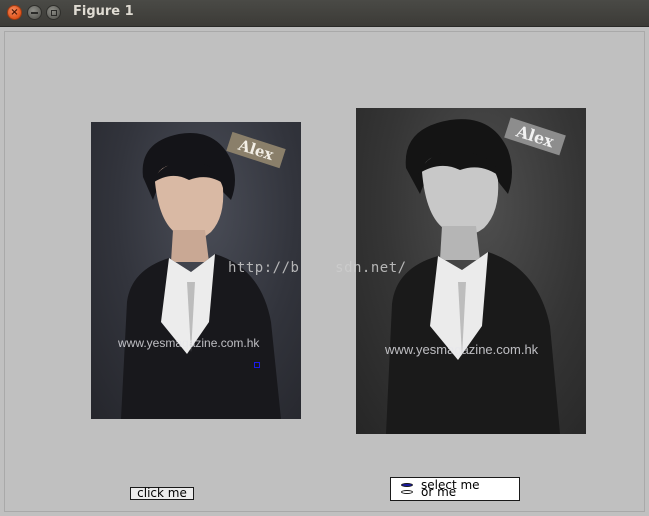 The width and height of the screenshot is (649, 516). Describe the element at coordinates (257, 365) in the screenshot. I see `marker-dot` at that location.